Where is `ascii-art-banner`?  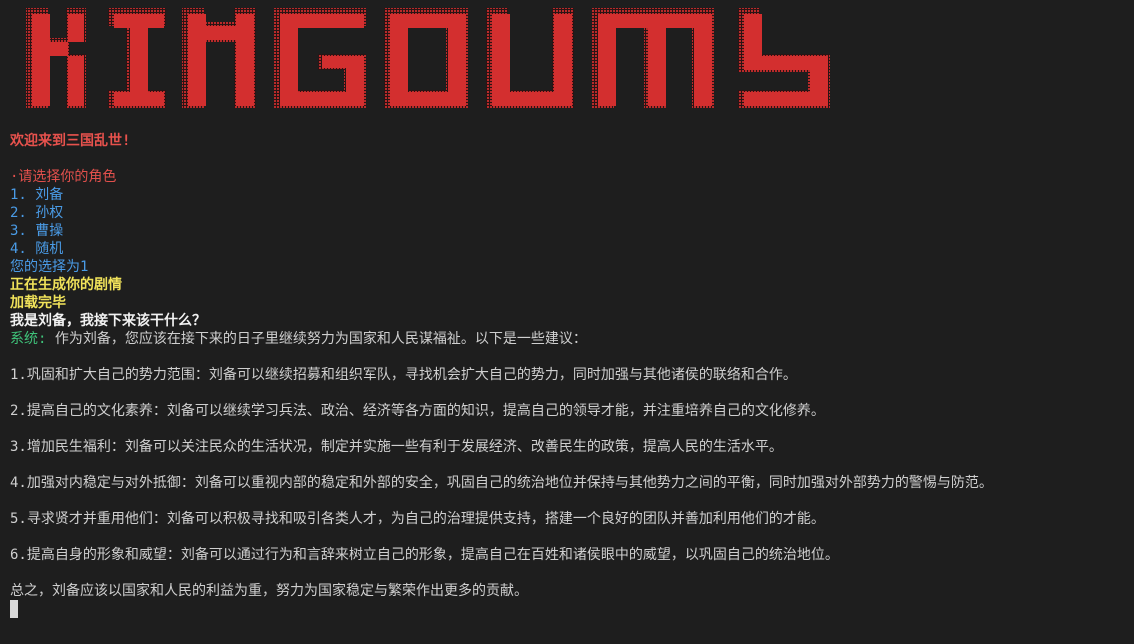
ascii-art-banner is located at coordinates (428, 58).